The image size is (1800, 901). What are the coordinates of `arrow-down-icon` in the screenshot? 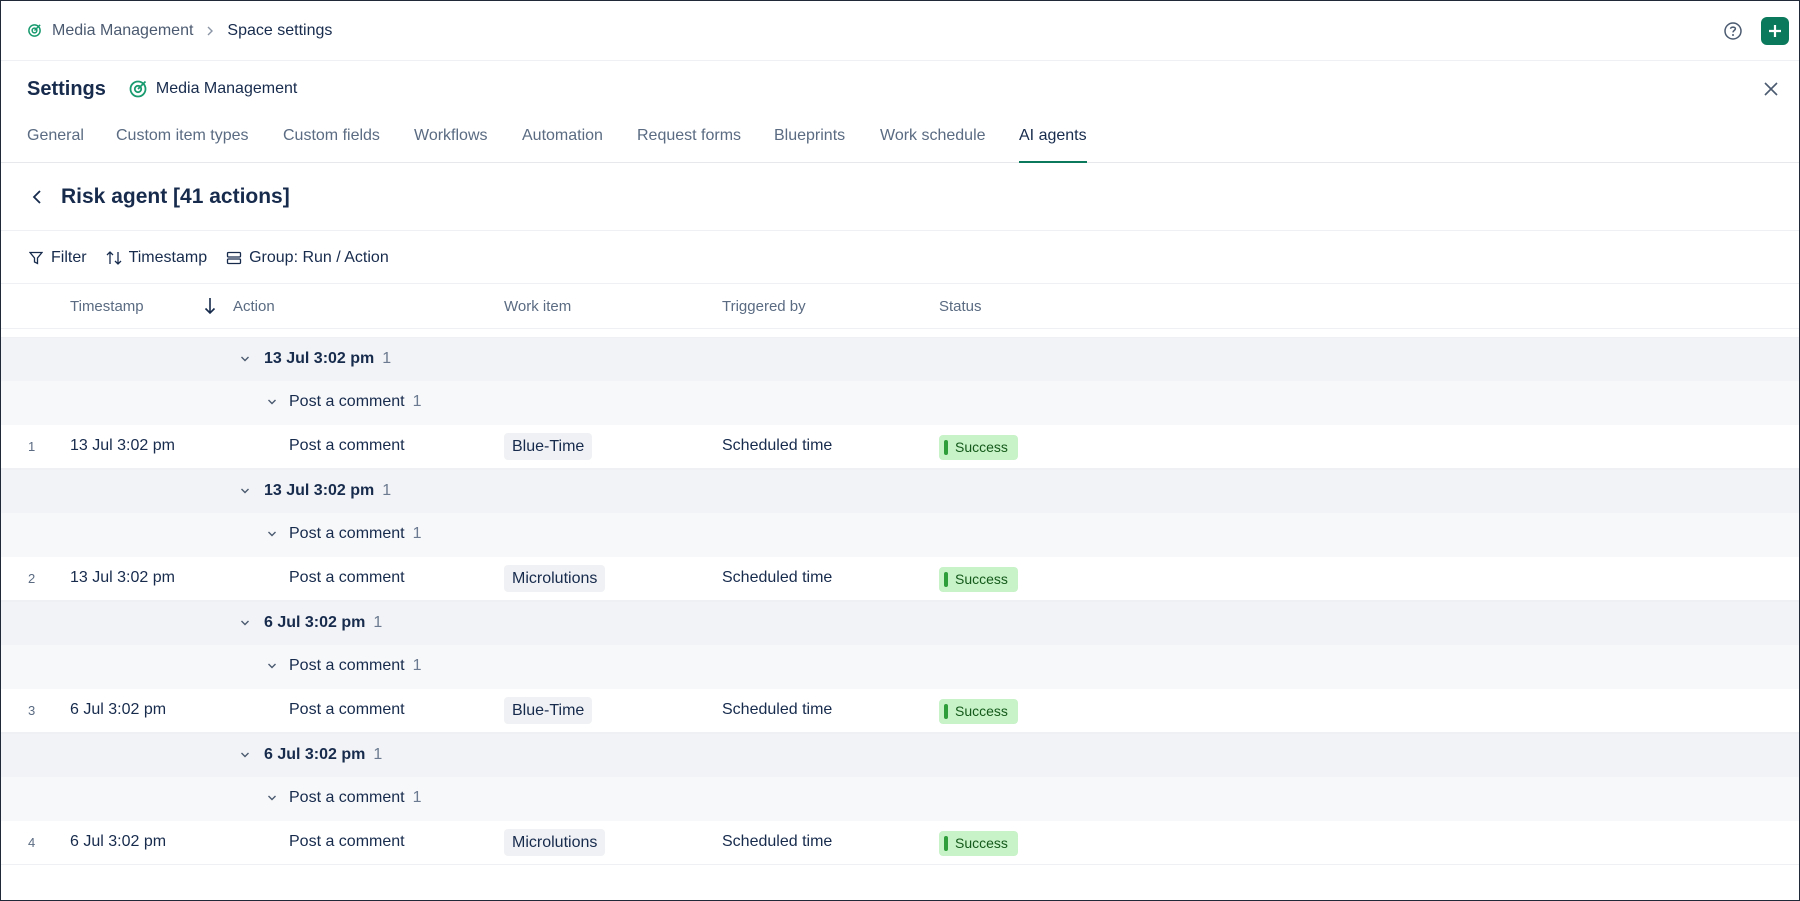 It's located at (210, 306).